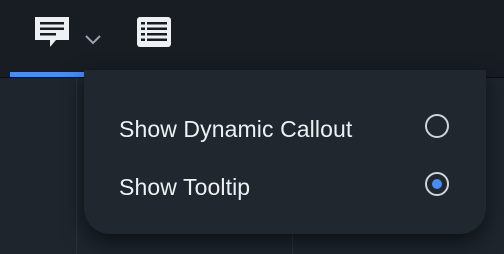 The height and width of the screenshot is (254, 504). Describe the element at coordinates (76, 166) in the screenshot. I see `background-divider` at that location.